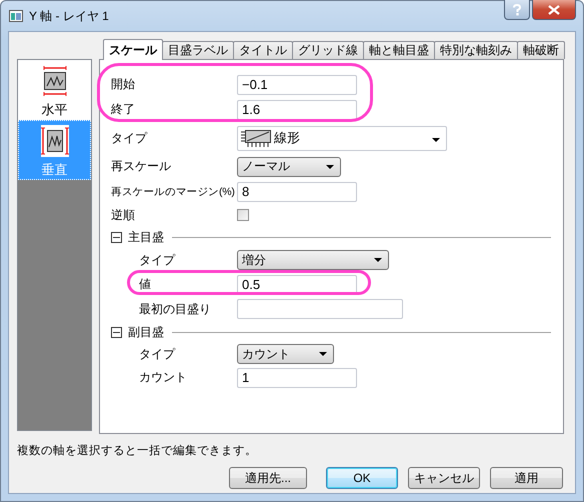 The image size is (584, 502). What do you see at coordinates (526, 478) in the screenshot?
I see `dialog-button: 適用` at bounding box center [526, 478].